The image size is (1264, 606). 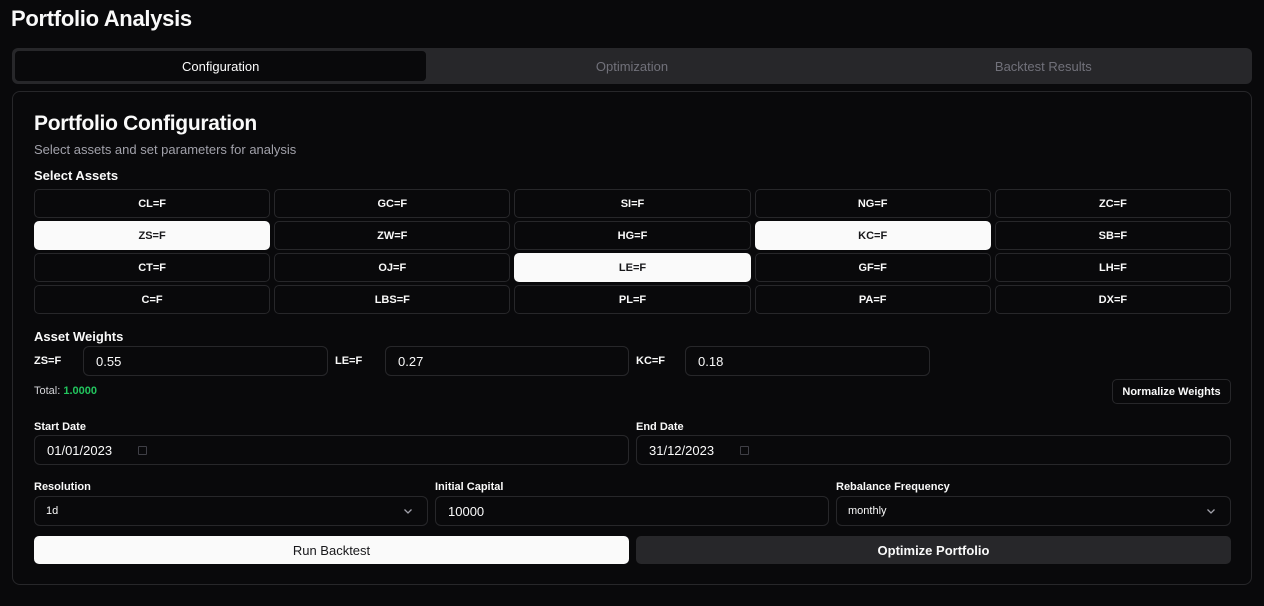 What do you see at coordinates (933, 450) in the screenshot?
I see `end-date-input: 31/12/2023` at bounding box center [933, 450].